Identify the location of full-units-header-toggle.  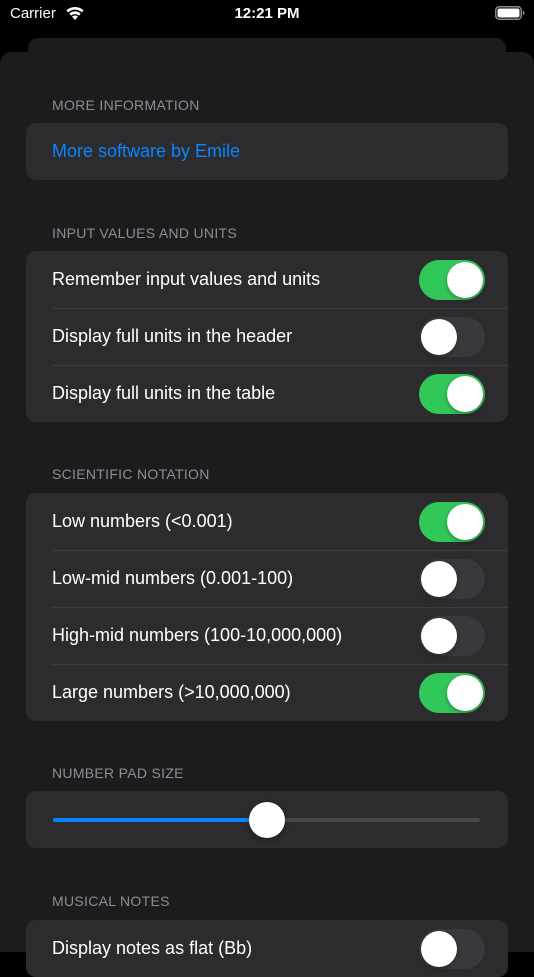
(452, 337).